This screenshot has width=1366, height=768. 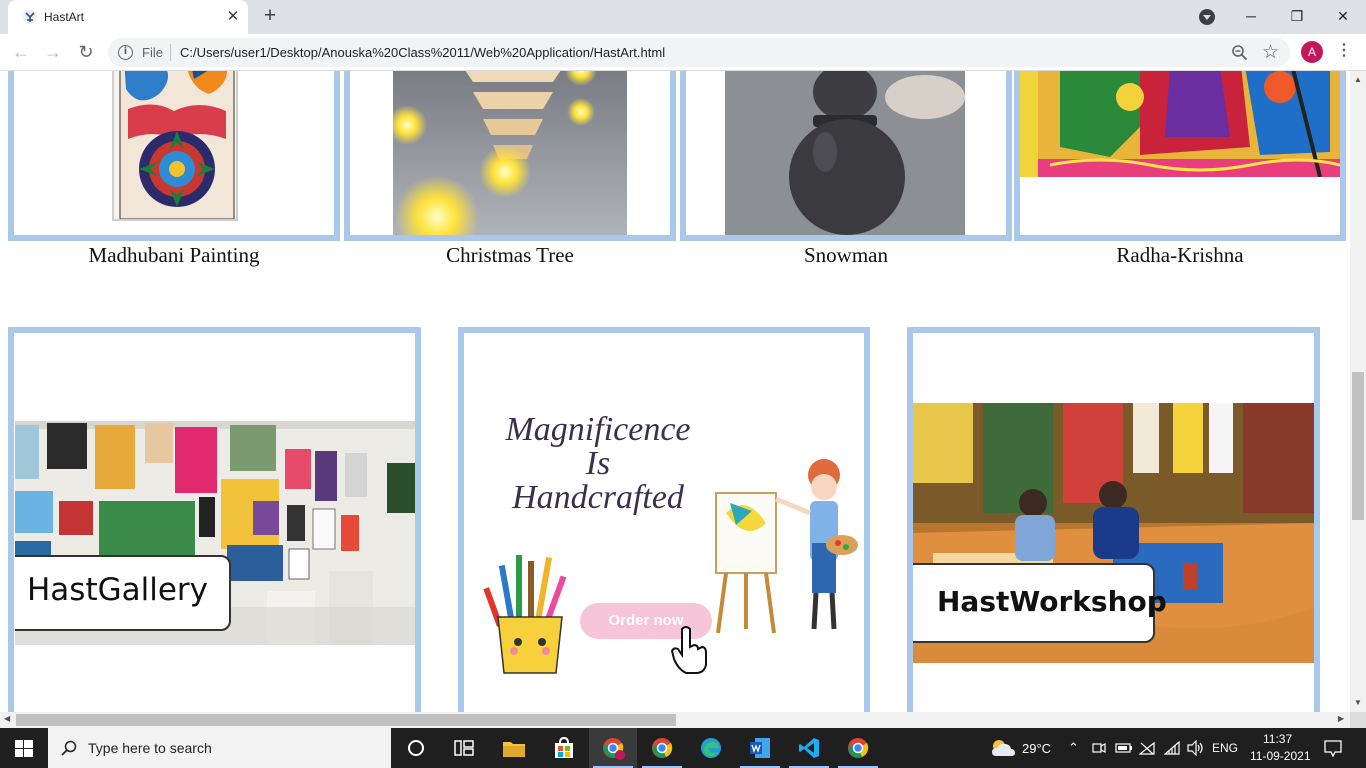 I want to click on start-button, so click(x=24, y=748).